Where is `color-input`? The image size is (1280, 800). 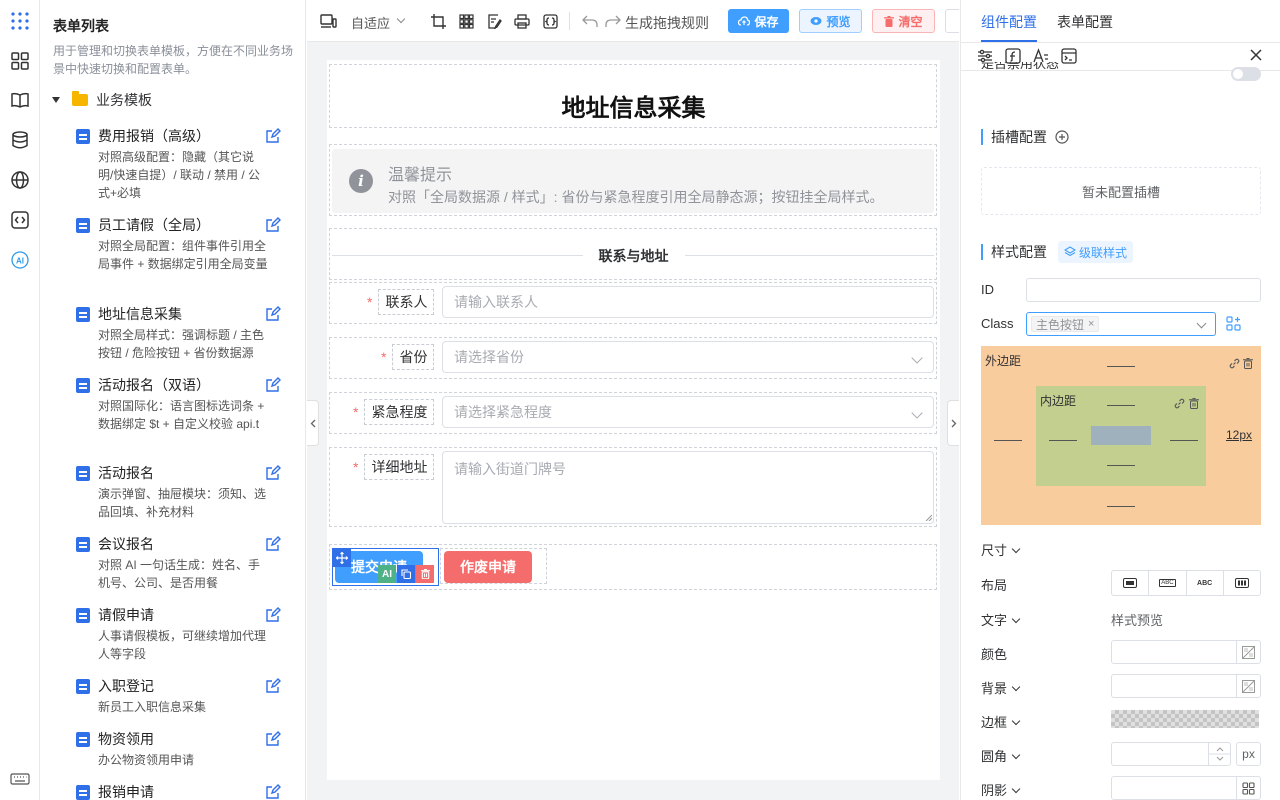
color-input is located at coordinates (1186, 652).